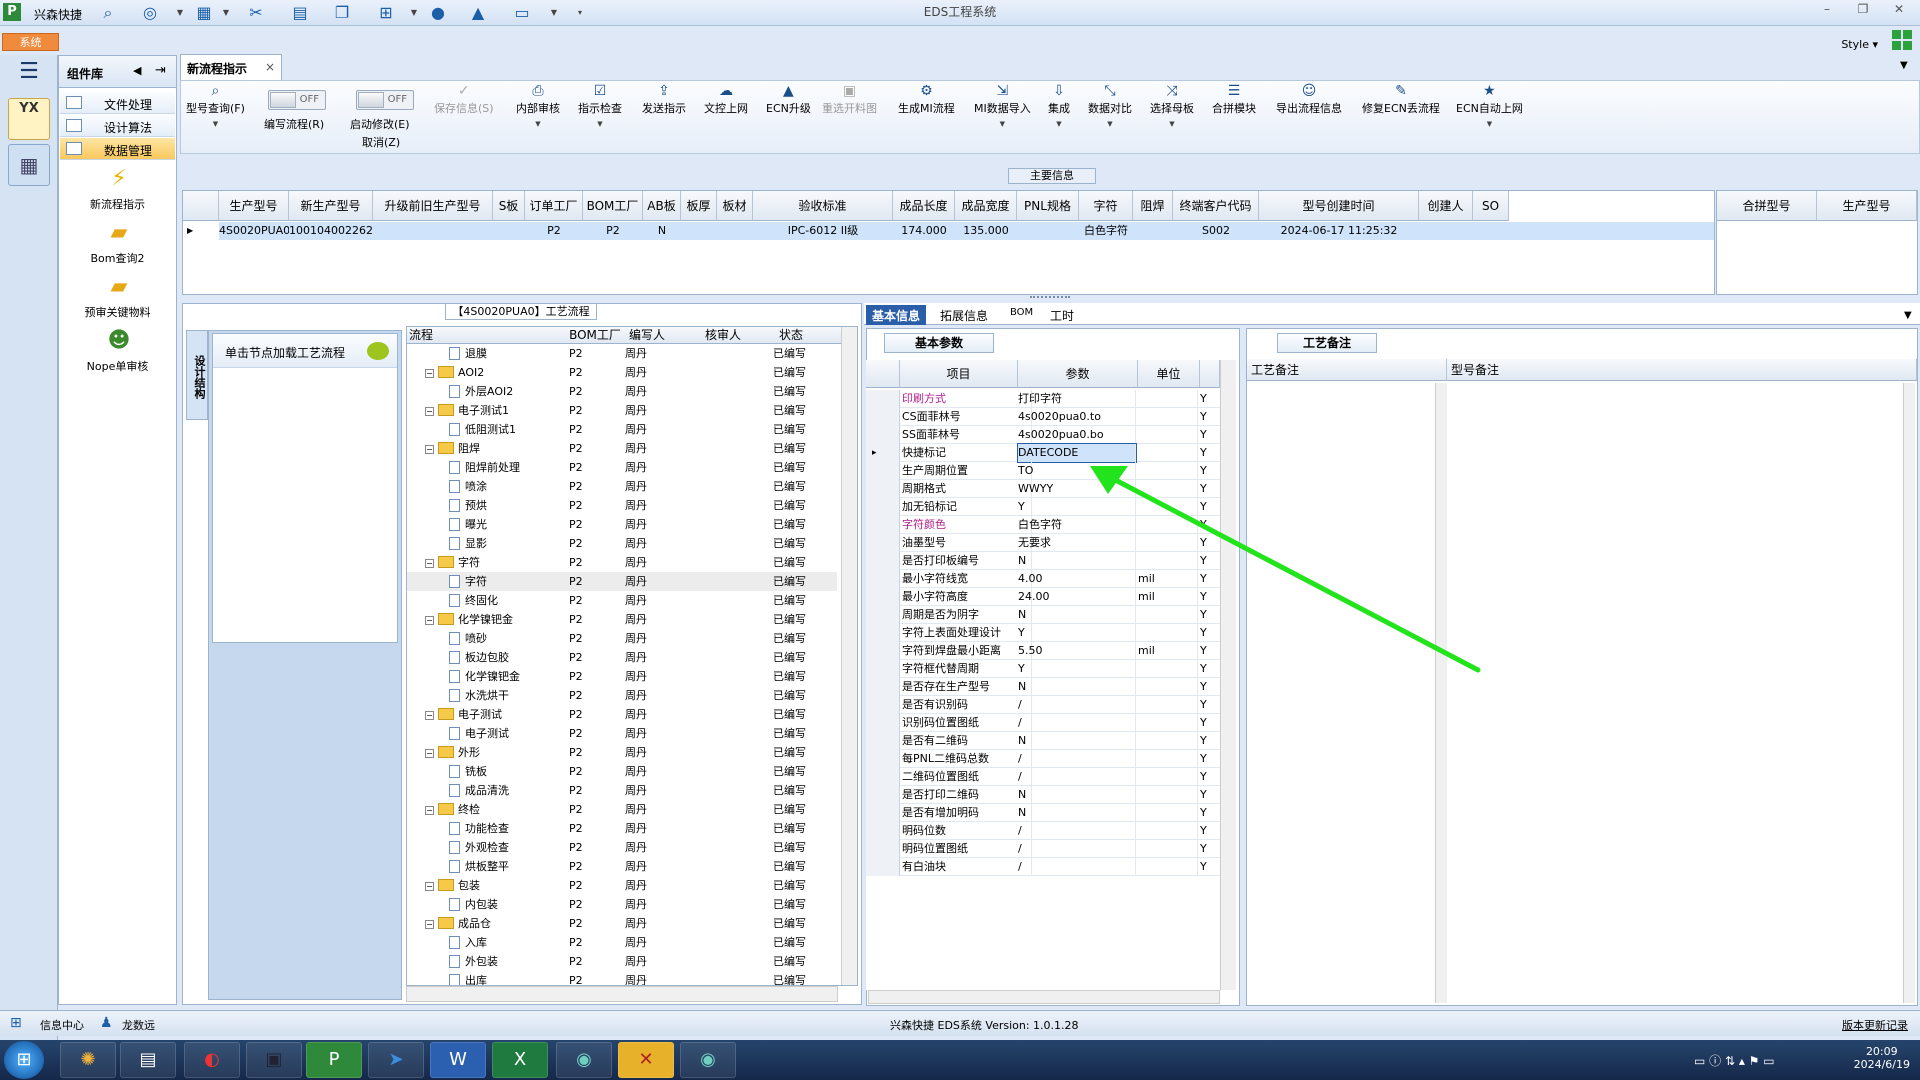 This screenshot has height=1080, width=1920. Describe the element at coordinates (896, 315) in the screenshot. I see `tab-basic-info: 基本信息` at that location.